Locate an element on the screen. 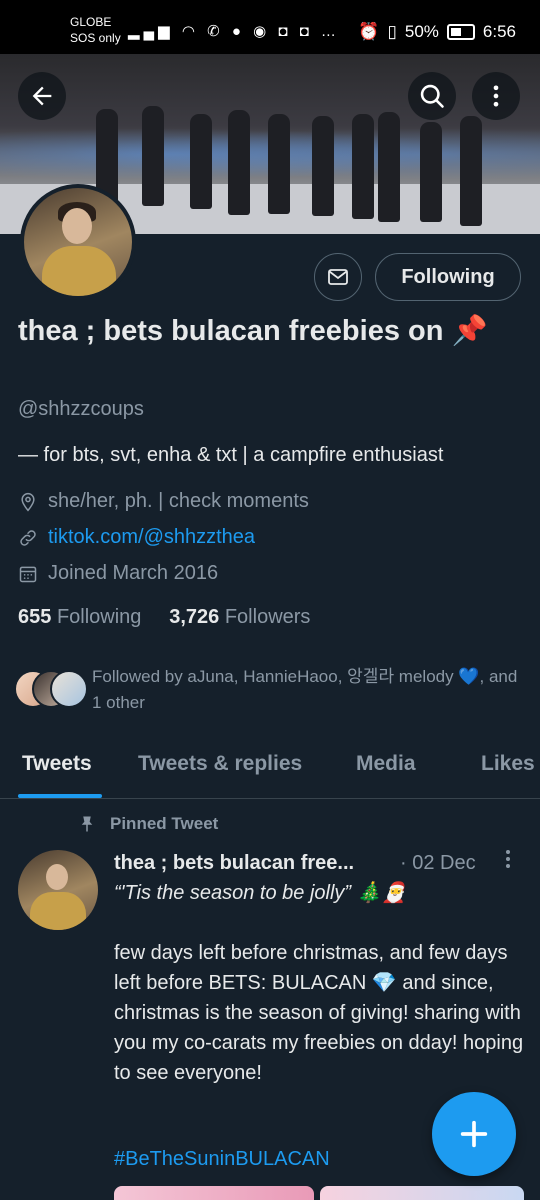 This screenshot has width=540, height=1200. following-button: Following is located at coordinates (448, 277).